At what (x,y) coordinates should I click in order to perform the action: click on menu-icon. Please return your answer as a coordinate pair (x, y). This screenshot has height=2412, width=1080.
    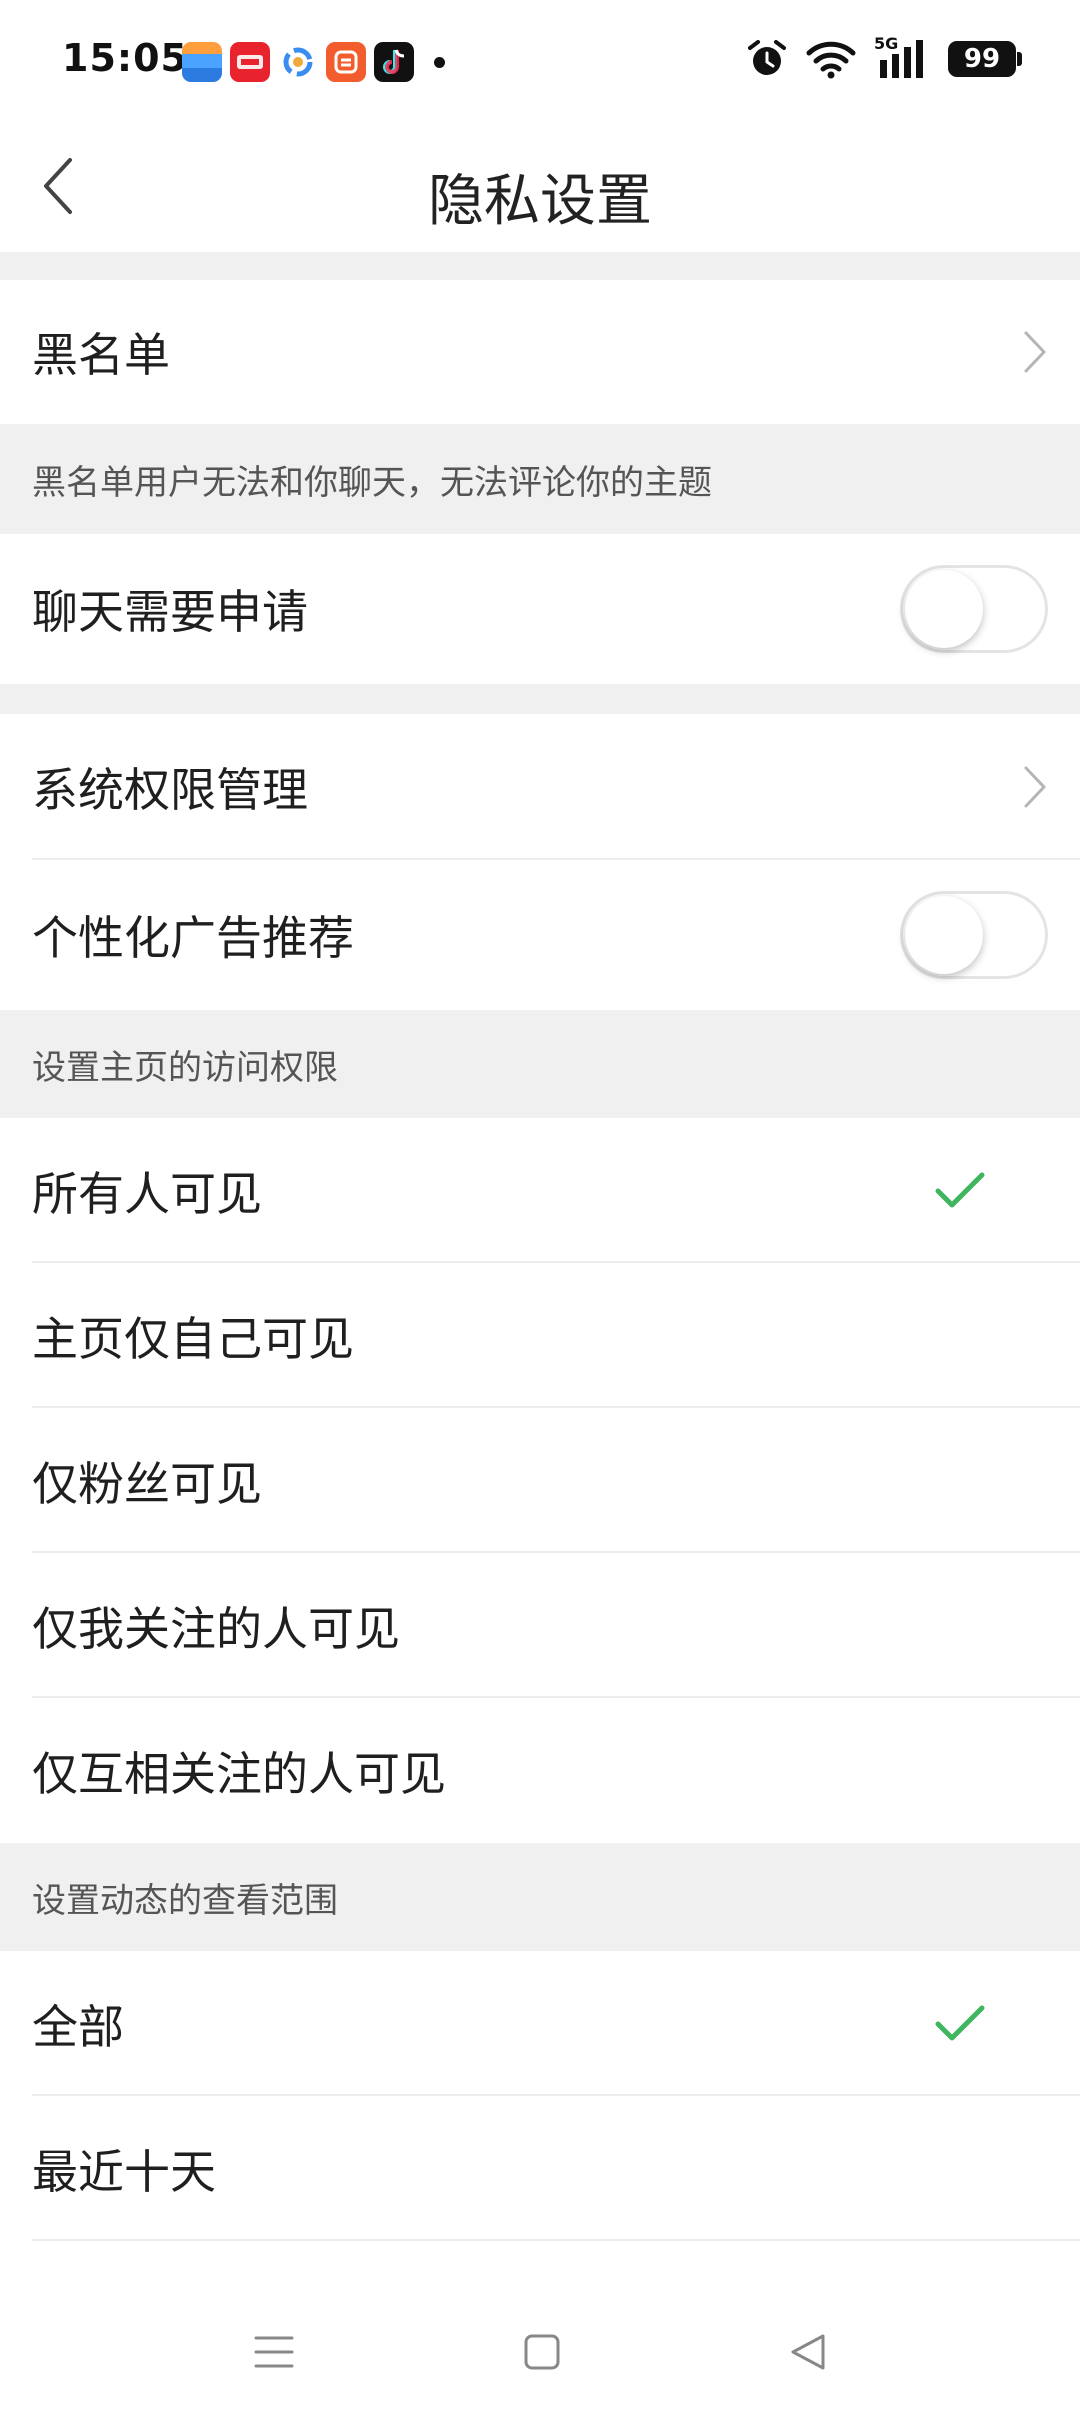
    Looking at the image, I should click on (274, 2352).